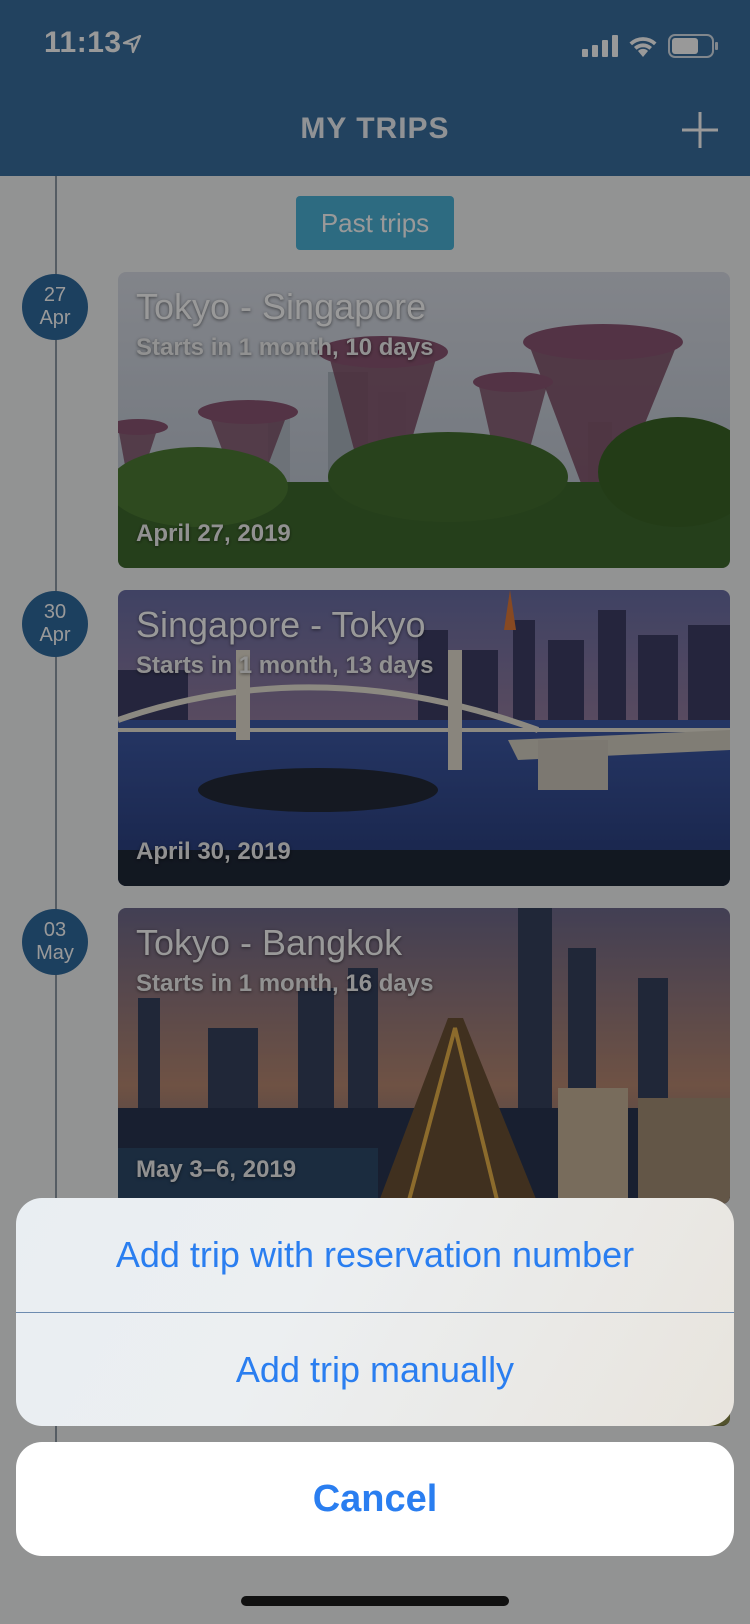 Image resolution: width=750 pixels, height=1624 pixels. Describe the element at coordinates (375, 1369) in the screenshot. I see `add-trip-manually-button: Add trip manually` at that location.